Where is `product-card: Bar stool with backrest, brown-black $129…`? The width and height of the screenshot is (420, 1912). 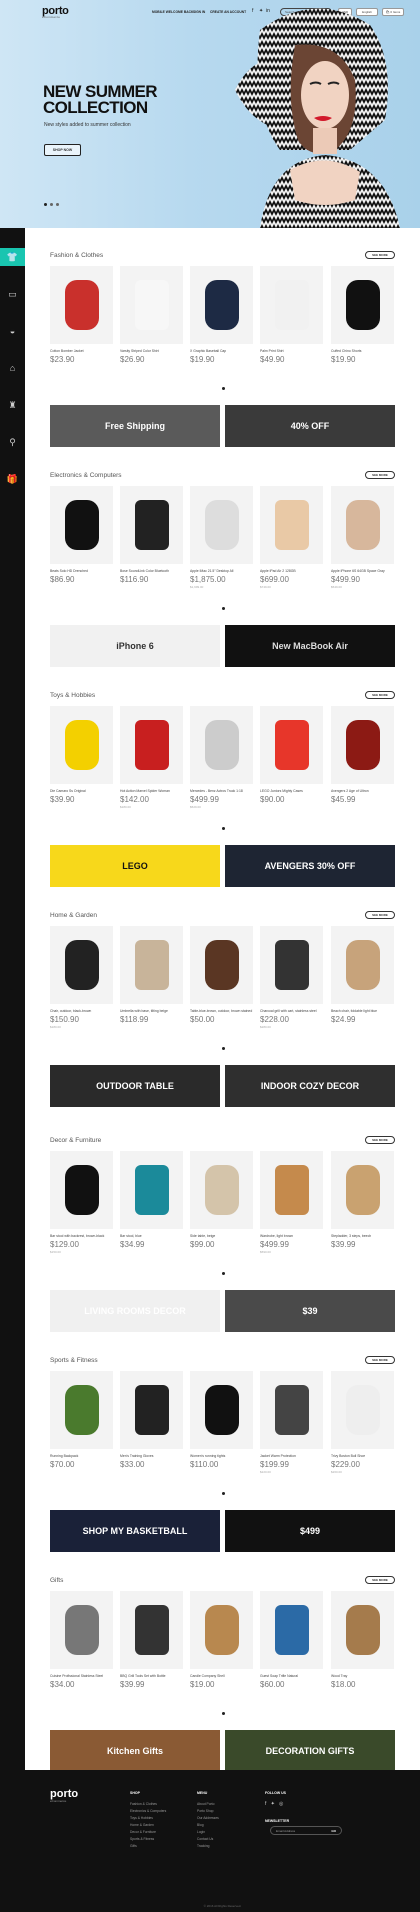 product-card: Bar stool with backrest, brown-black $129… is located at coordinates (81, 1202).